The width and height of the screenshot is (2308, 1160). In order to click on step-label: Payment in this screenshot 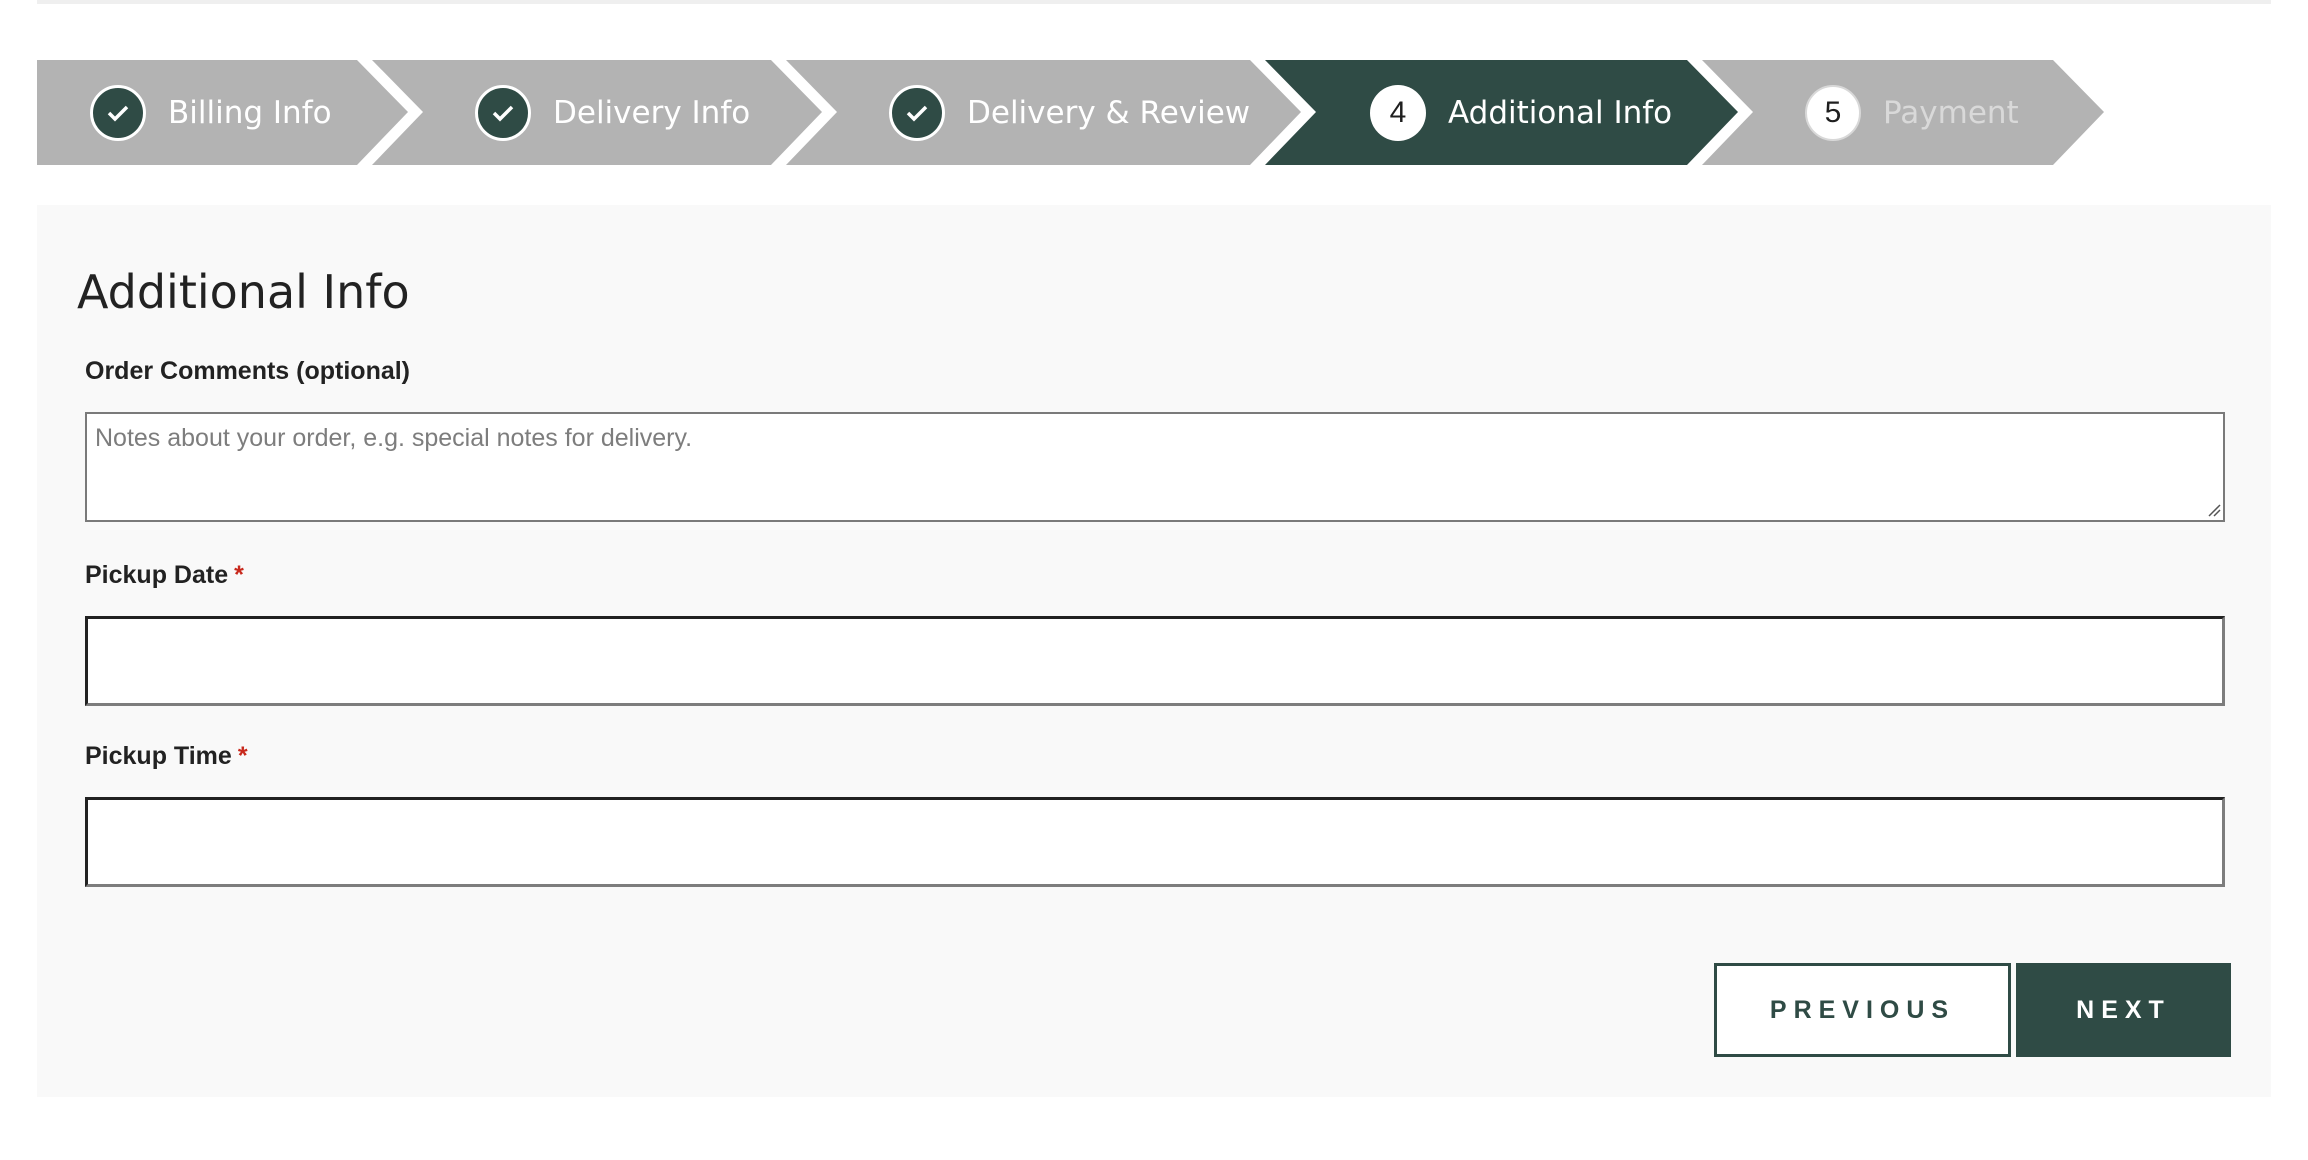, I will do `click(1951, 112)`.